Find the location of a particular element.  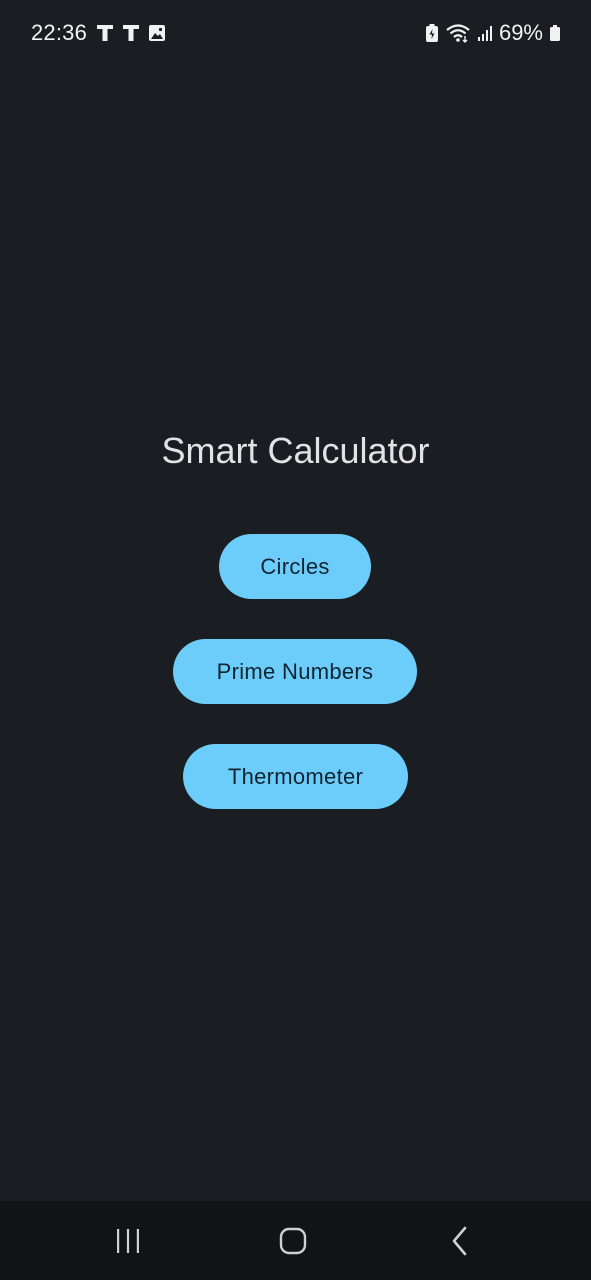

page-title: Smart Calculator is located at coordinates (295, 450).